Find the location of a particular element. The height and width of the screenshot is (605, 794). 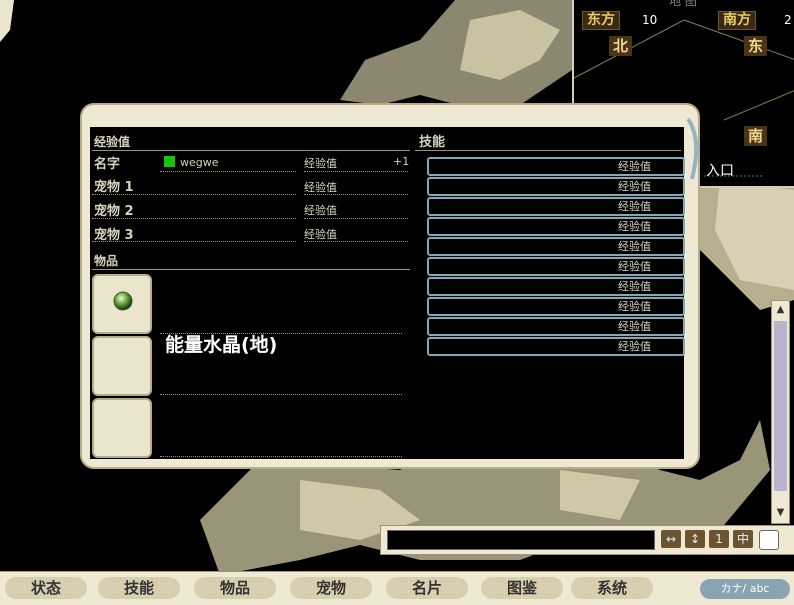

section-skills-title: 技能 is located at coordinates (432, 142).